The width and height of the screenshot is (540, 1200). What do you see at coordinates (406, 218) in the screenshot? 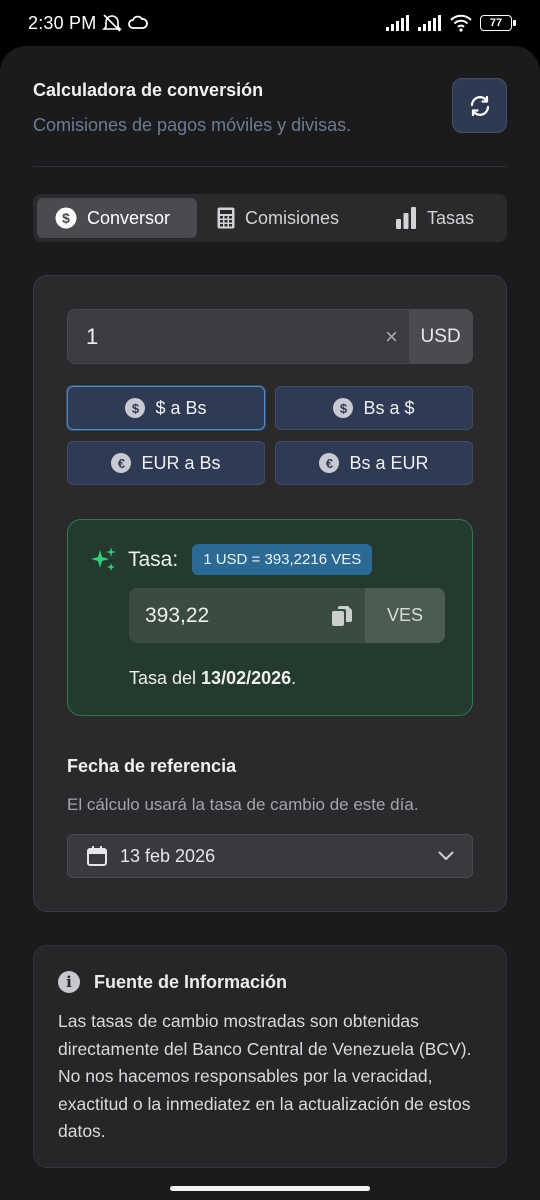
I see `bar-chart-icon` at bounding box center [406, 218].